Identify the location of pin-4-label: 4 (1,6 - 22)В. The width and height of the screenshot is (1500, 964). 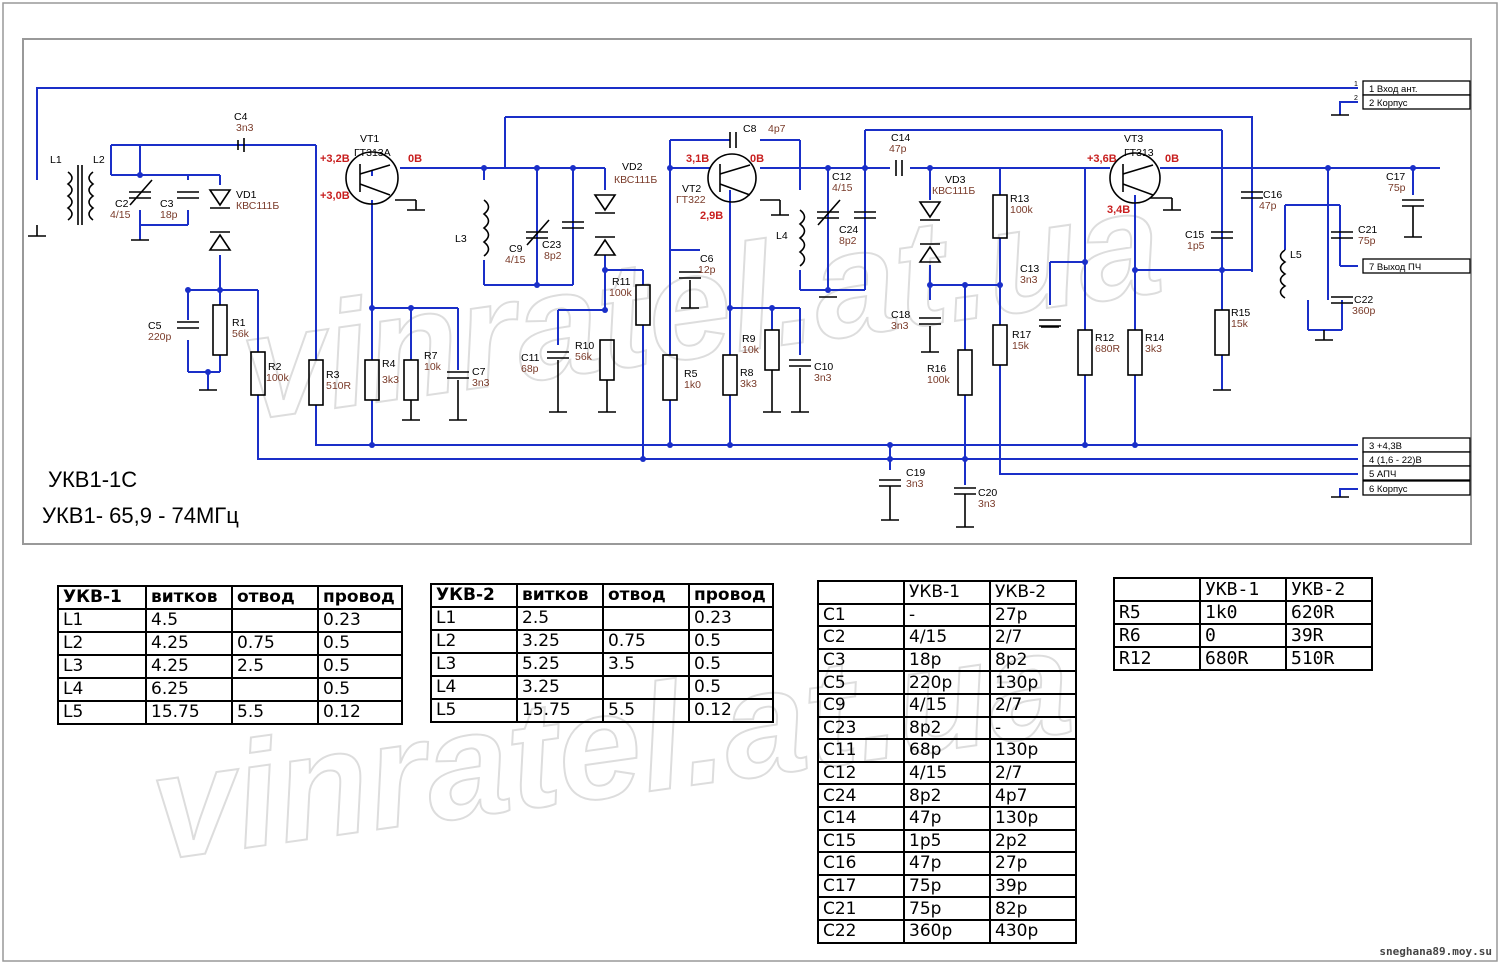
(1395, 460).